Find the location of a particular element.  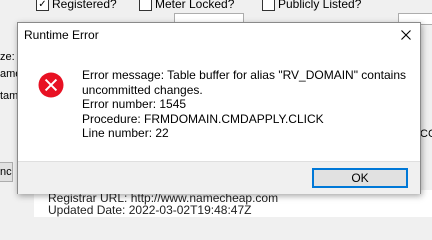

publicly-listed-checkbox: Publicly Listed? is located at coordinates (311, 6).